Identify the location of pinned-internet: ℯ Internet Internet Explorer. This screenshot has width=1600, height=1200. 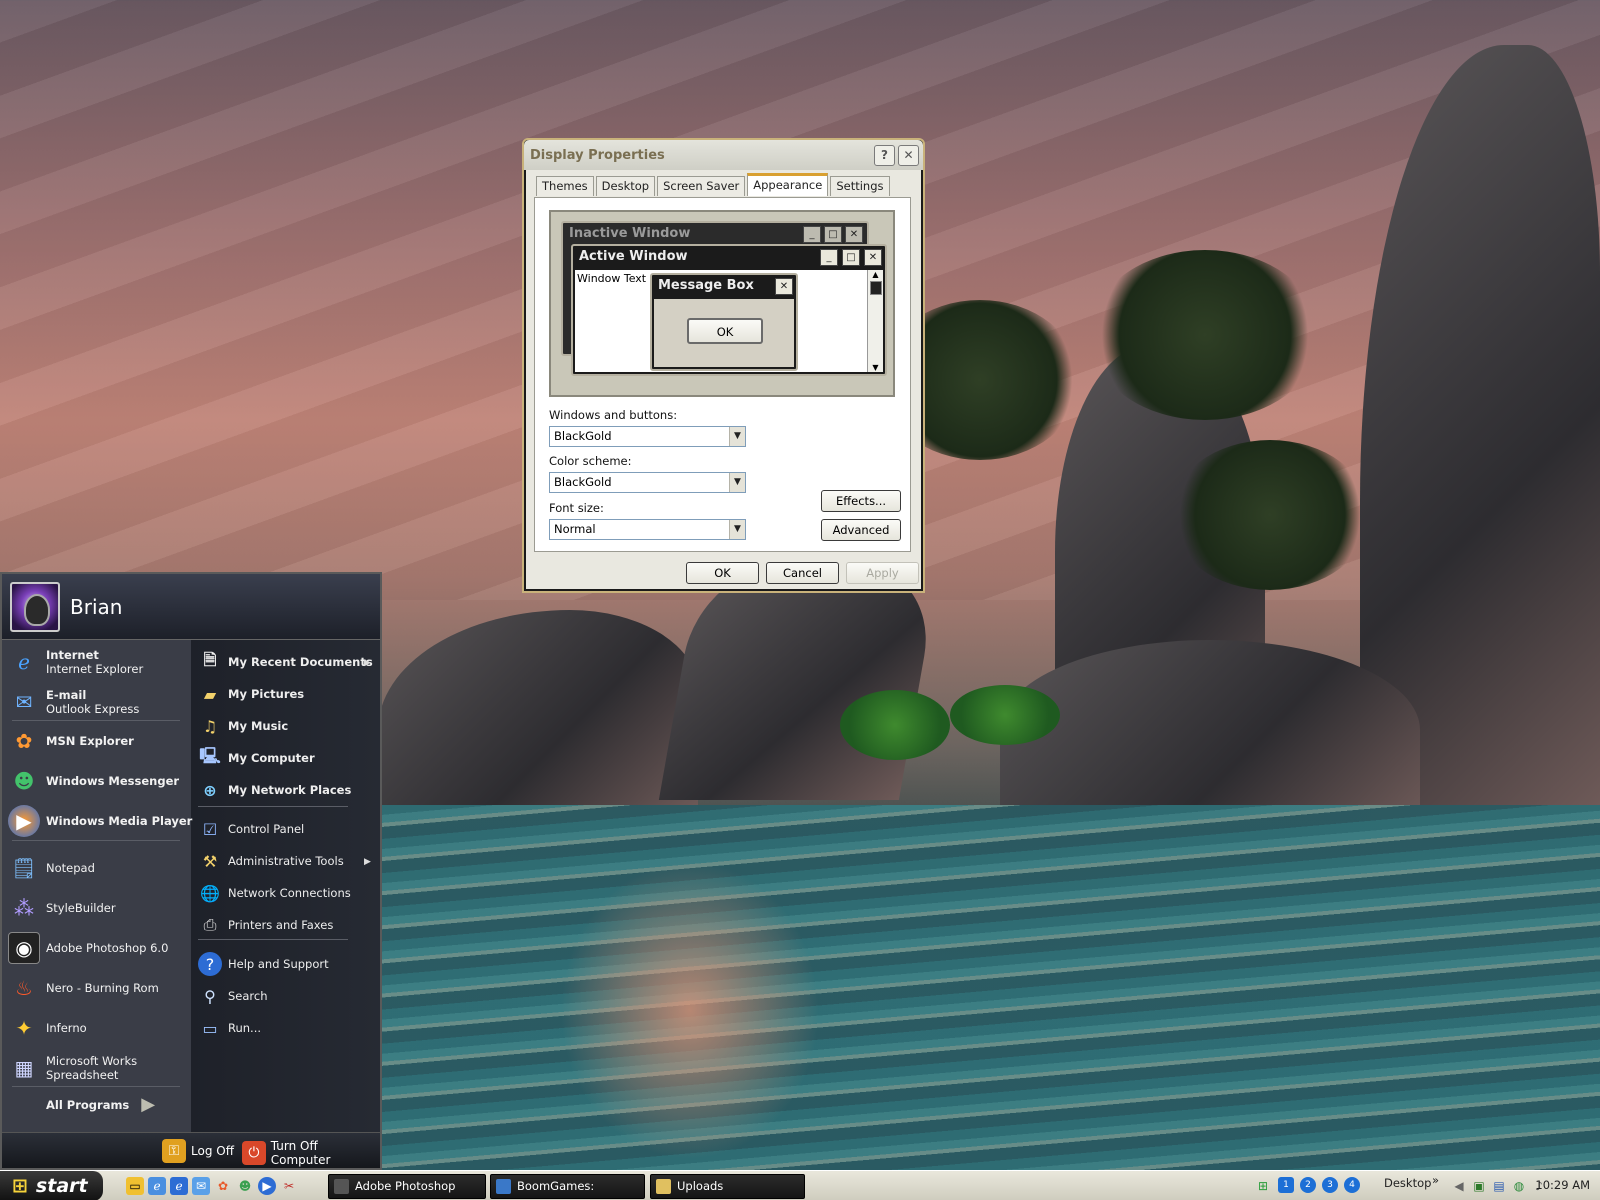
(75, 662).